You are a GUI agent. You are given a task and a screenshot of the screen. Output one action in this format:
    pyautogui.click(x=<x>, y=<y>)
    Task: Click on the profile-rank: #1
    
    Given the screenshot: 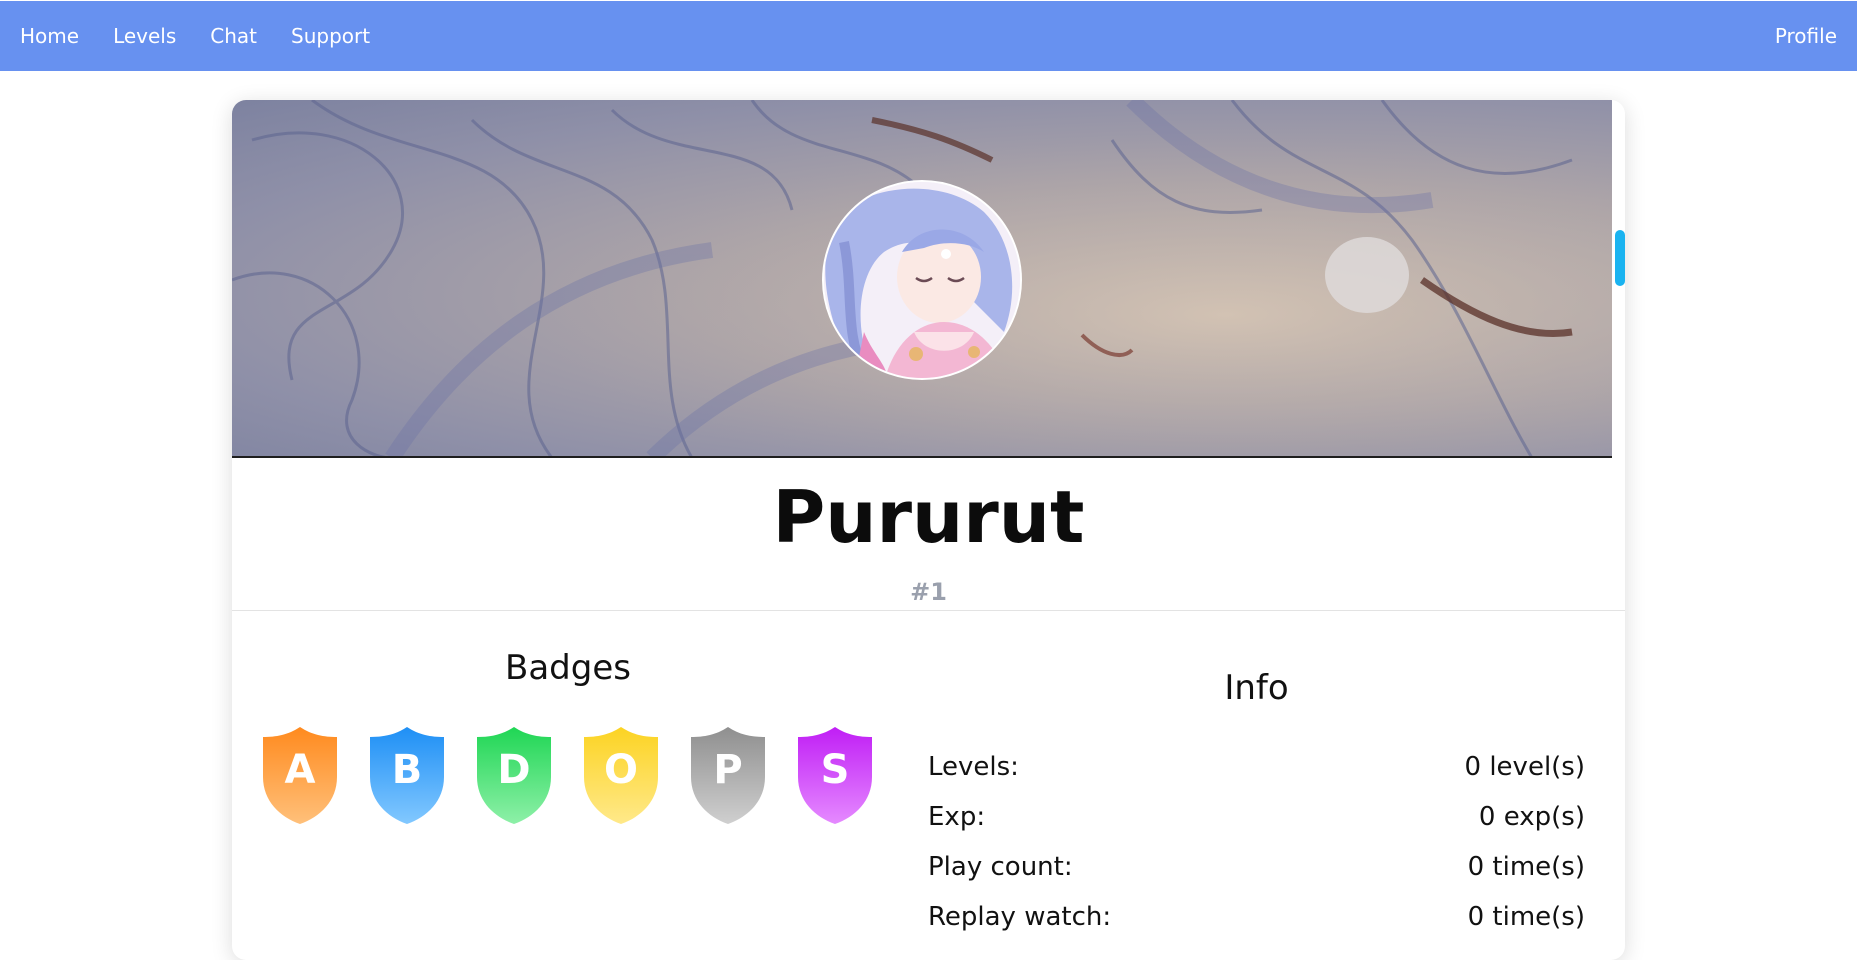 What is the action you would take?
    pyautogui.click(x=928, y=592)
    